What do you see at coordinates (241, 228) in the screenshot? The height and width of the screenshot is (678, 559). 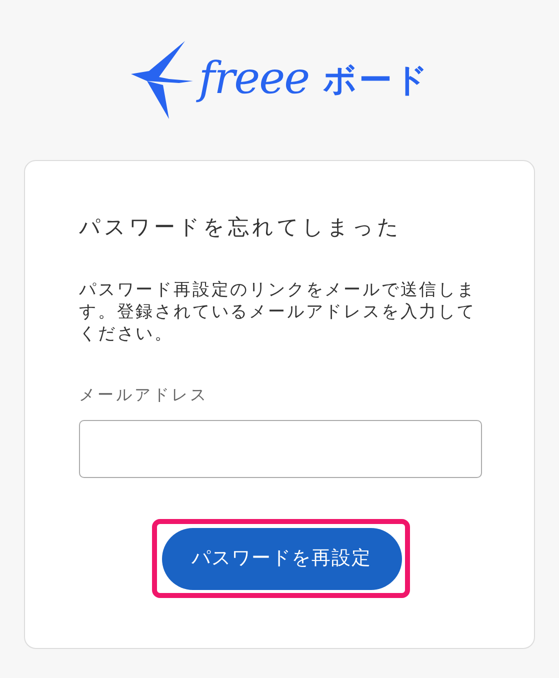 I see `page-title: パスワードを忘れてしまった` at bounding box center [241, 228].